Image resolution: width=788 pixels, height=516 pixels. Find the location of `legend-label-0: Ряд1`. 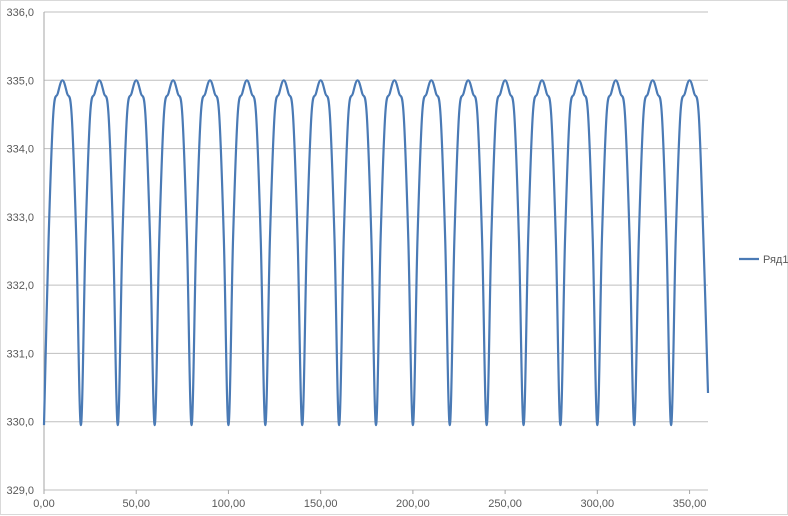

legend-label-0: Ряд1 is located at coordinates (775, 260).